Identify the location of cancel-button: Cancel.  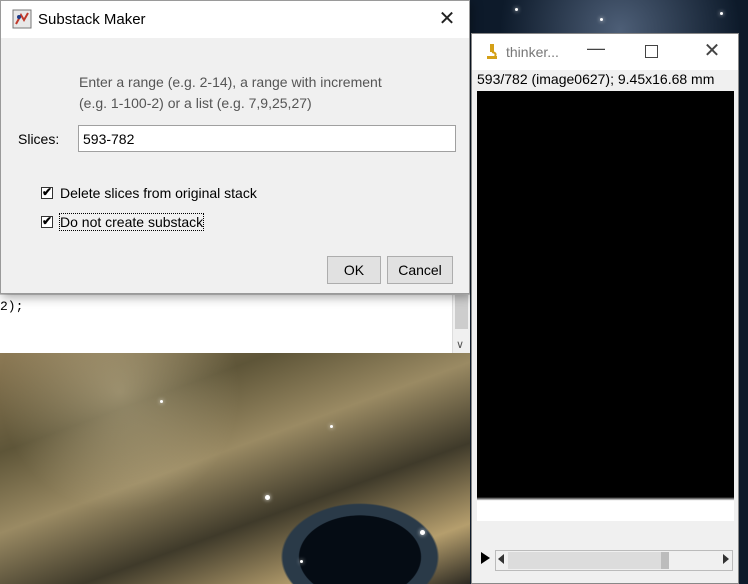
(420, 270).